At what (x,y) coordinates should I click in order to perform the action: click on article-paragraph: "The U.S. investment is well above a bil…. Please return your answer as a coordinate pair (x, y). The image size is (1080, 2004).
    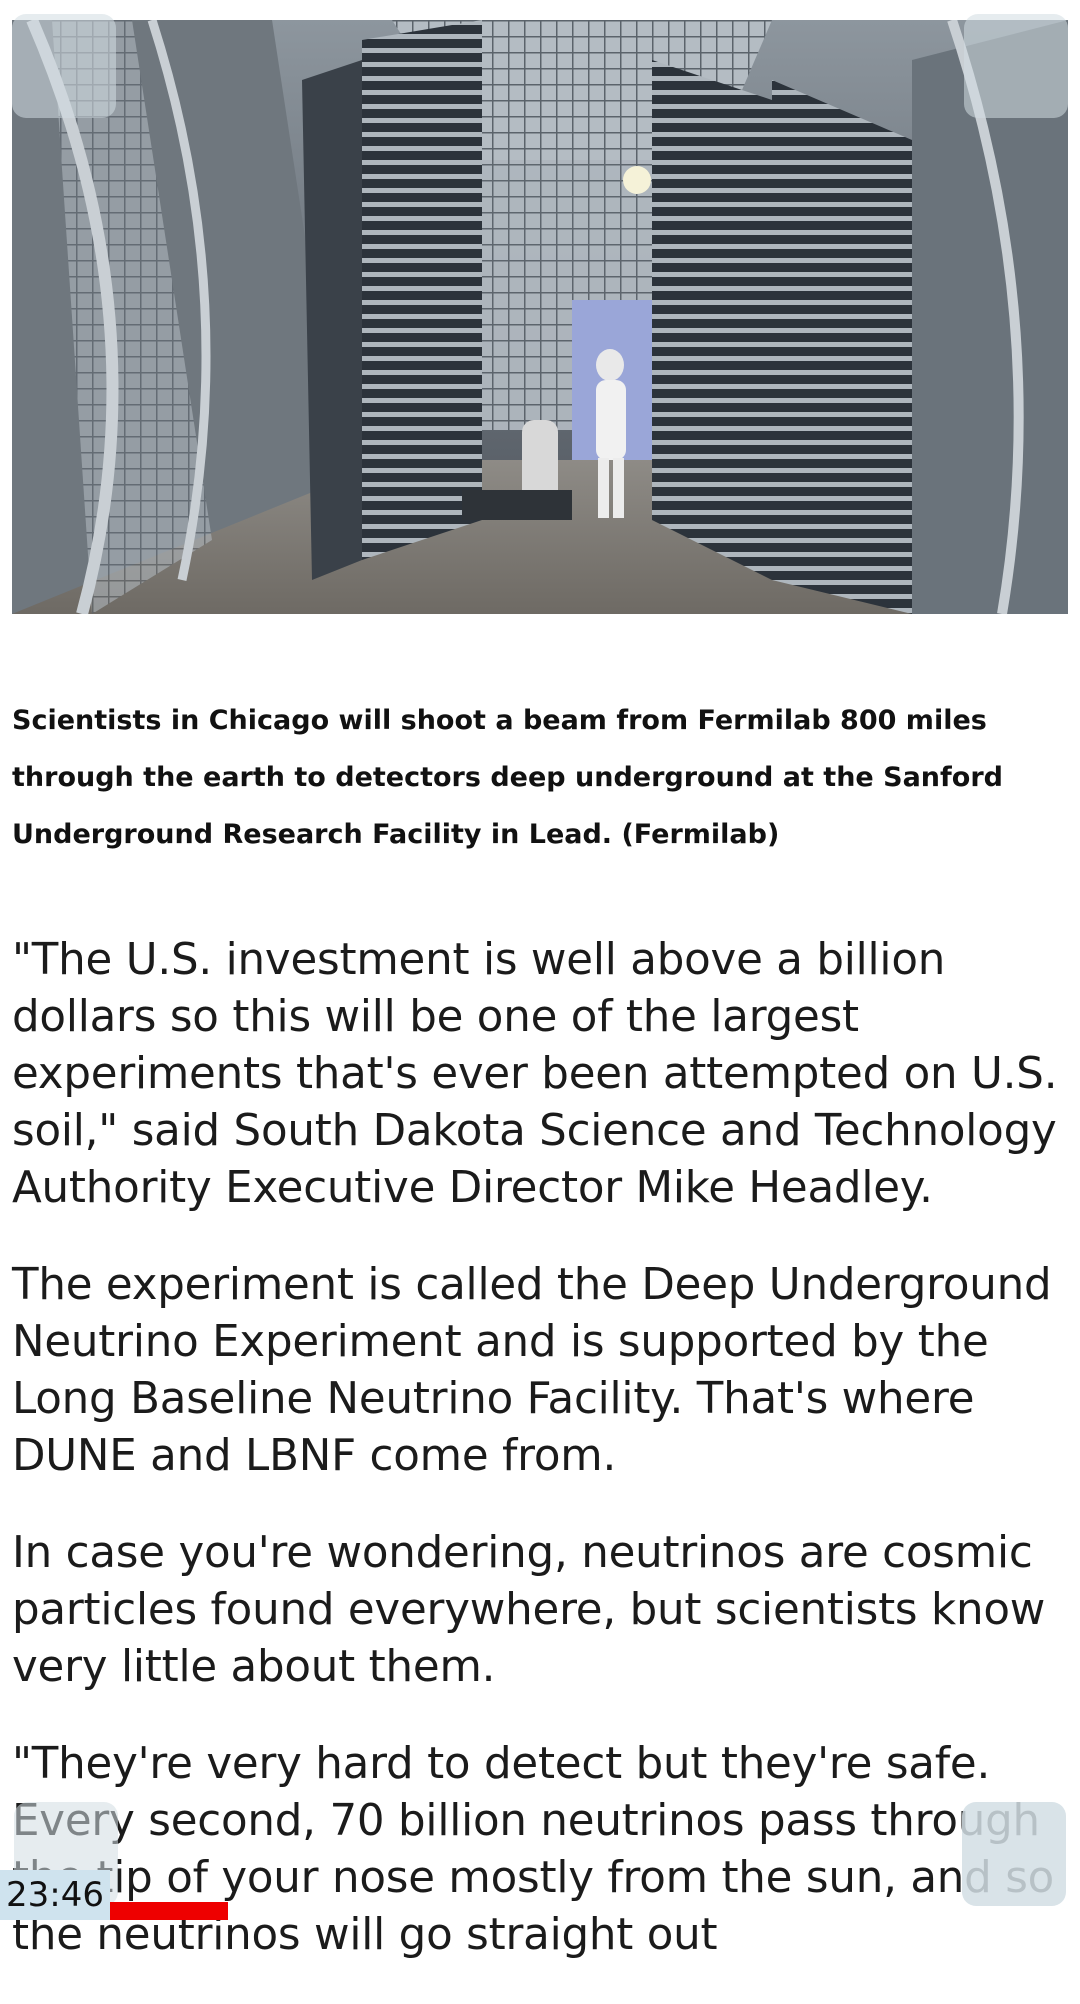
    Looking at the image, I should click on (535, 1074).